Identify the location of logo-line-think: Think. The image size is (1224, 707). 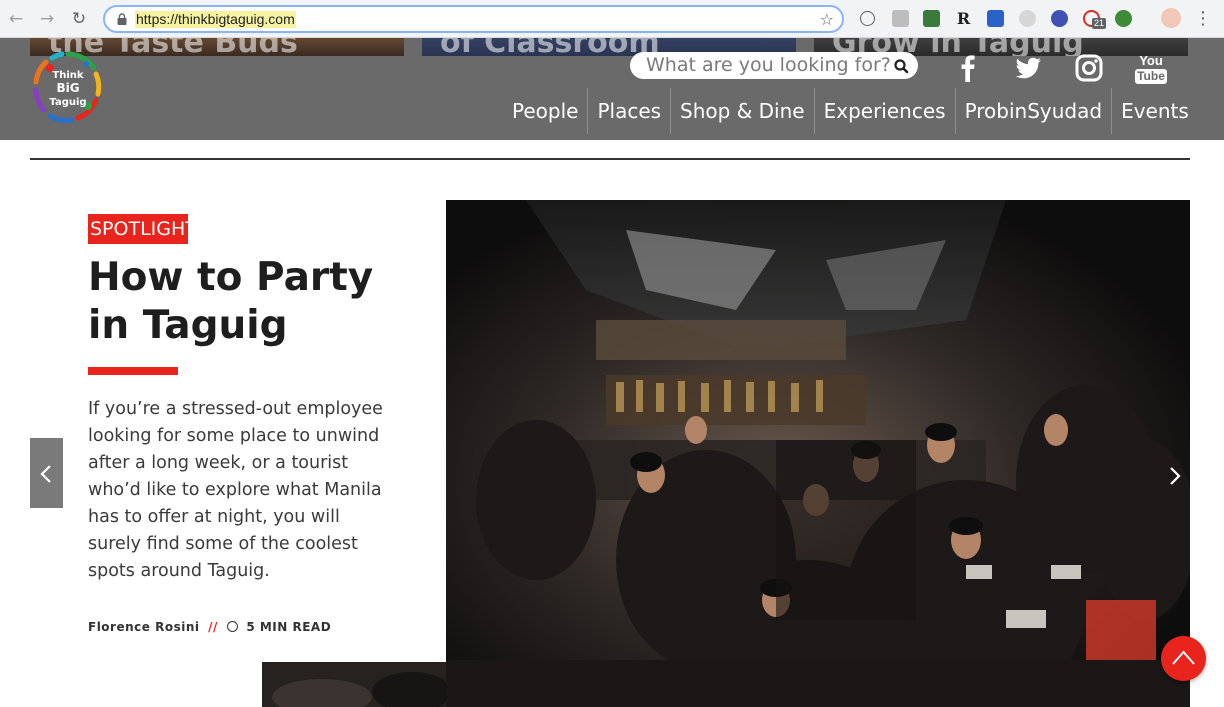
(67, 75).